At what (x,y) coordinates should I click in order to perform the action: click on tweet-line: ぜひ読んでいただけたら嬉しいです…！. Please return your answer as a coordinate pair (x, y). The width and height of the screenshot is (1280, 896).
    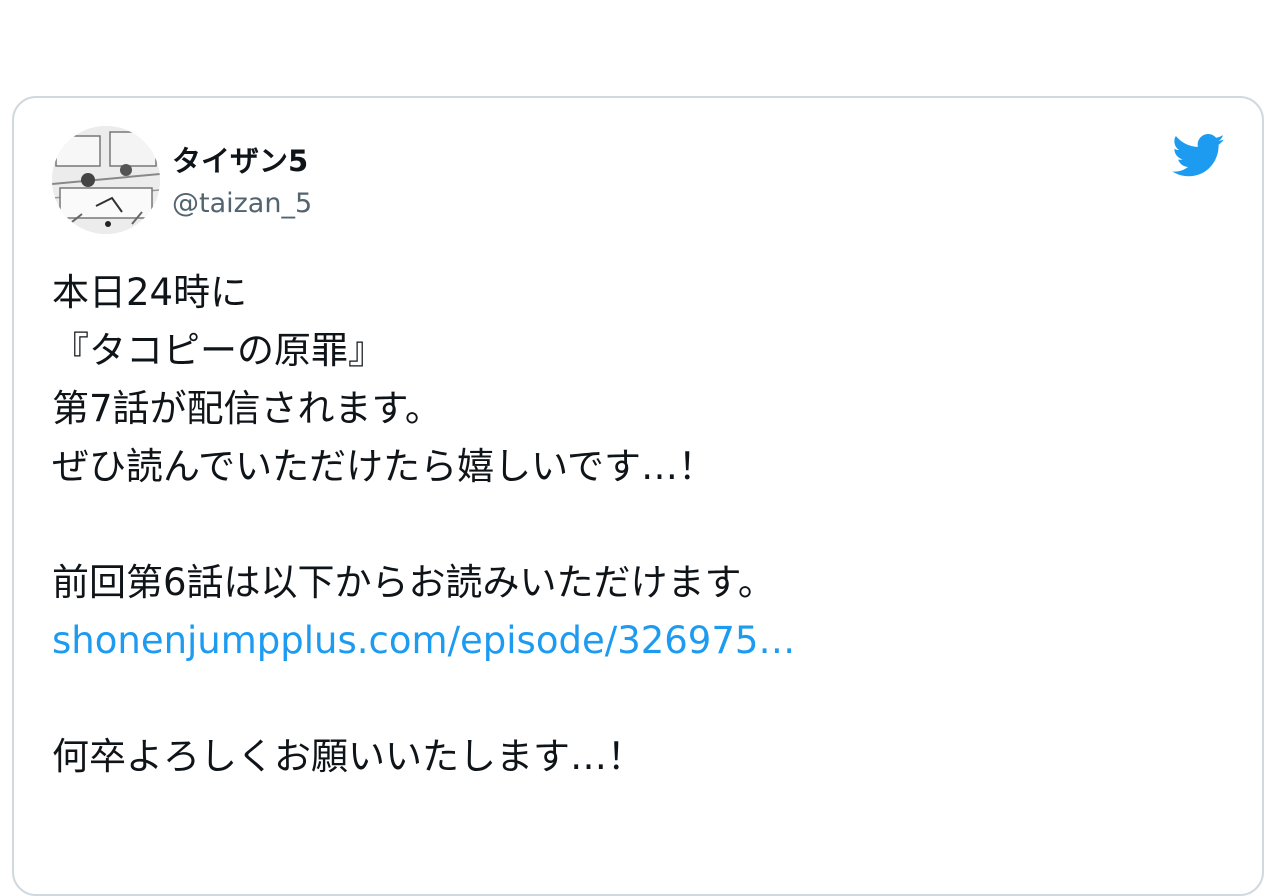
    Looking at the image, I should click on (384, 466).